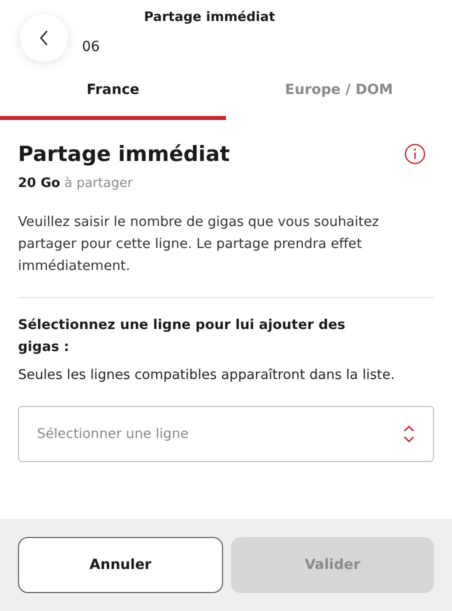 The width and height of the screenshot is (452, 611). What do you see at coordinates (182, 336) in the screenshot?
I see `select-heading: Sélectionnez une ligne pour lui ajouter des gigas :` at bounding box center [182, 336].